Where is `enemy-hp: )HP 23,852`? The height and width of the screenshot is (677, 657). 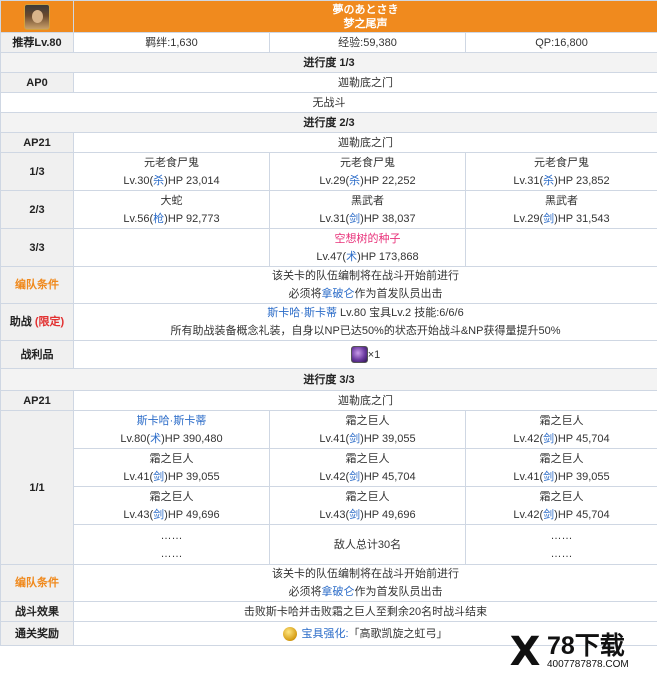 enemy-hp: )HP 23,852 is located at coordinates (582, 180).